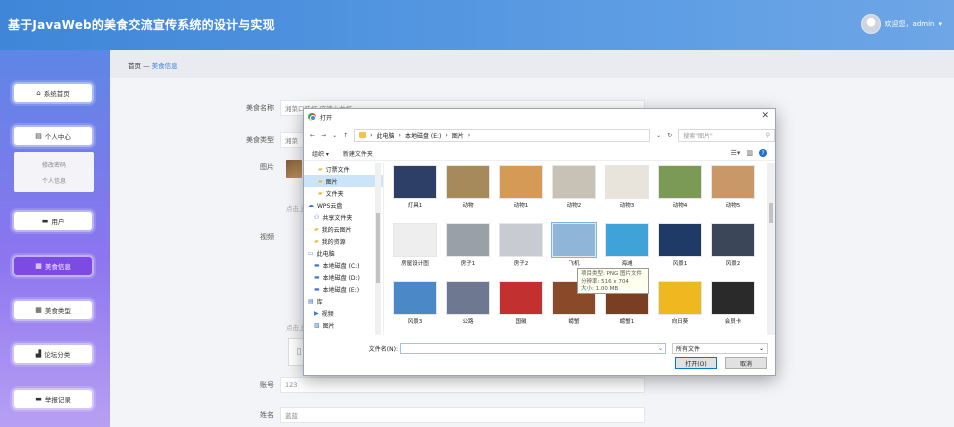 Image resolution: width=954 pixels, height=427 pixels. Describe the element at coordinates (749, 153) in the screenshot. I see `preview-pane-icon: ▥` at that location.